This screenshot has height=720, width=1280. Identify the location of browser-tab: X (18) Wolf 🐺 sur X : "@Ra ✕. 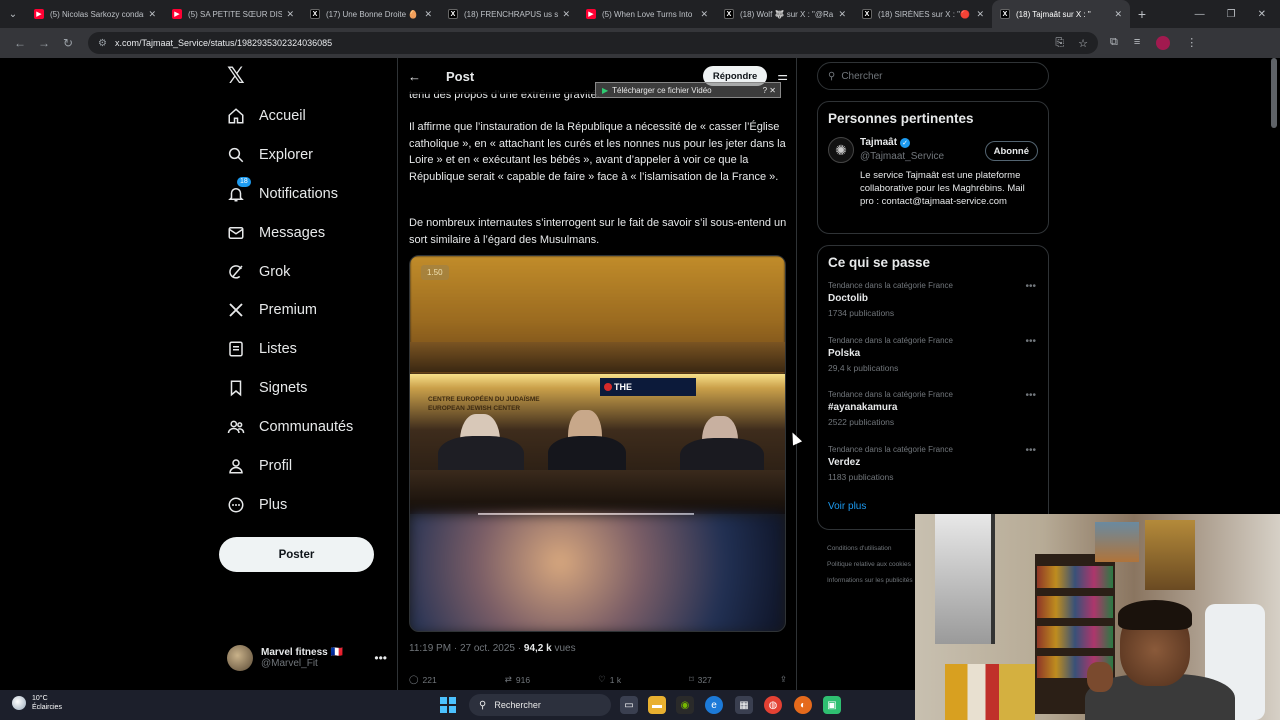
(785, 14).